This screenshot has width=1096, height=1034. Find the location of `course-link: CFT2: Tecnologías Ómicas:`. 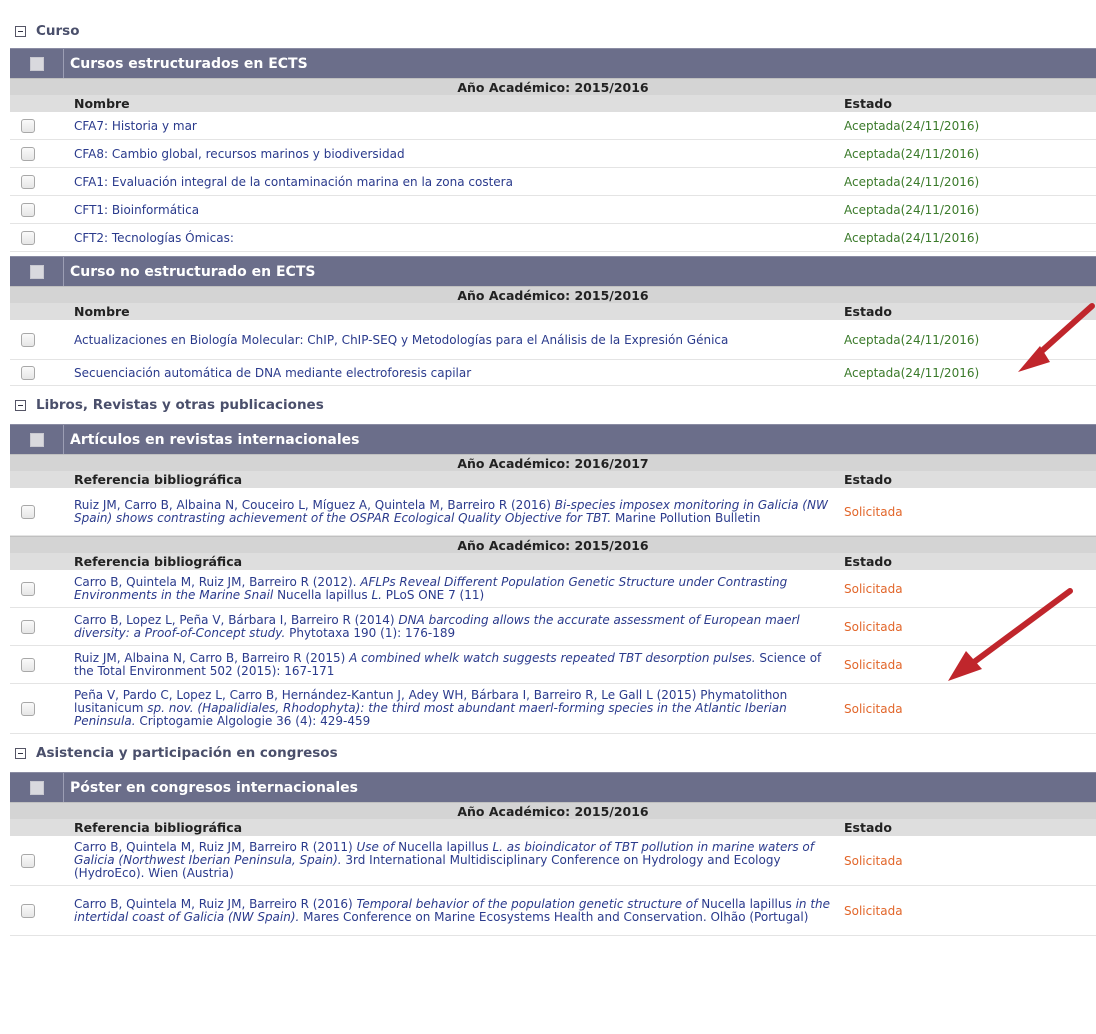

course-link: CFT2: Tecnologías Ómicas: is located at coordinates (154, 238).